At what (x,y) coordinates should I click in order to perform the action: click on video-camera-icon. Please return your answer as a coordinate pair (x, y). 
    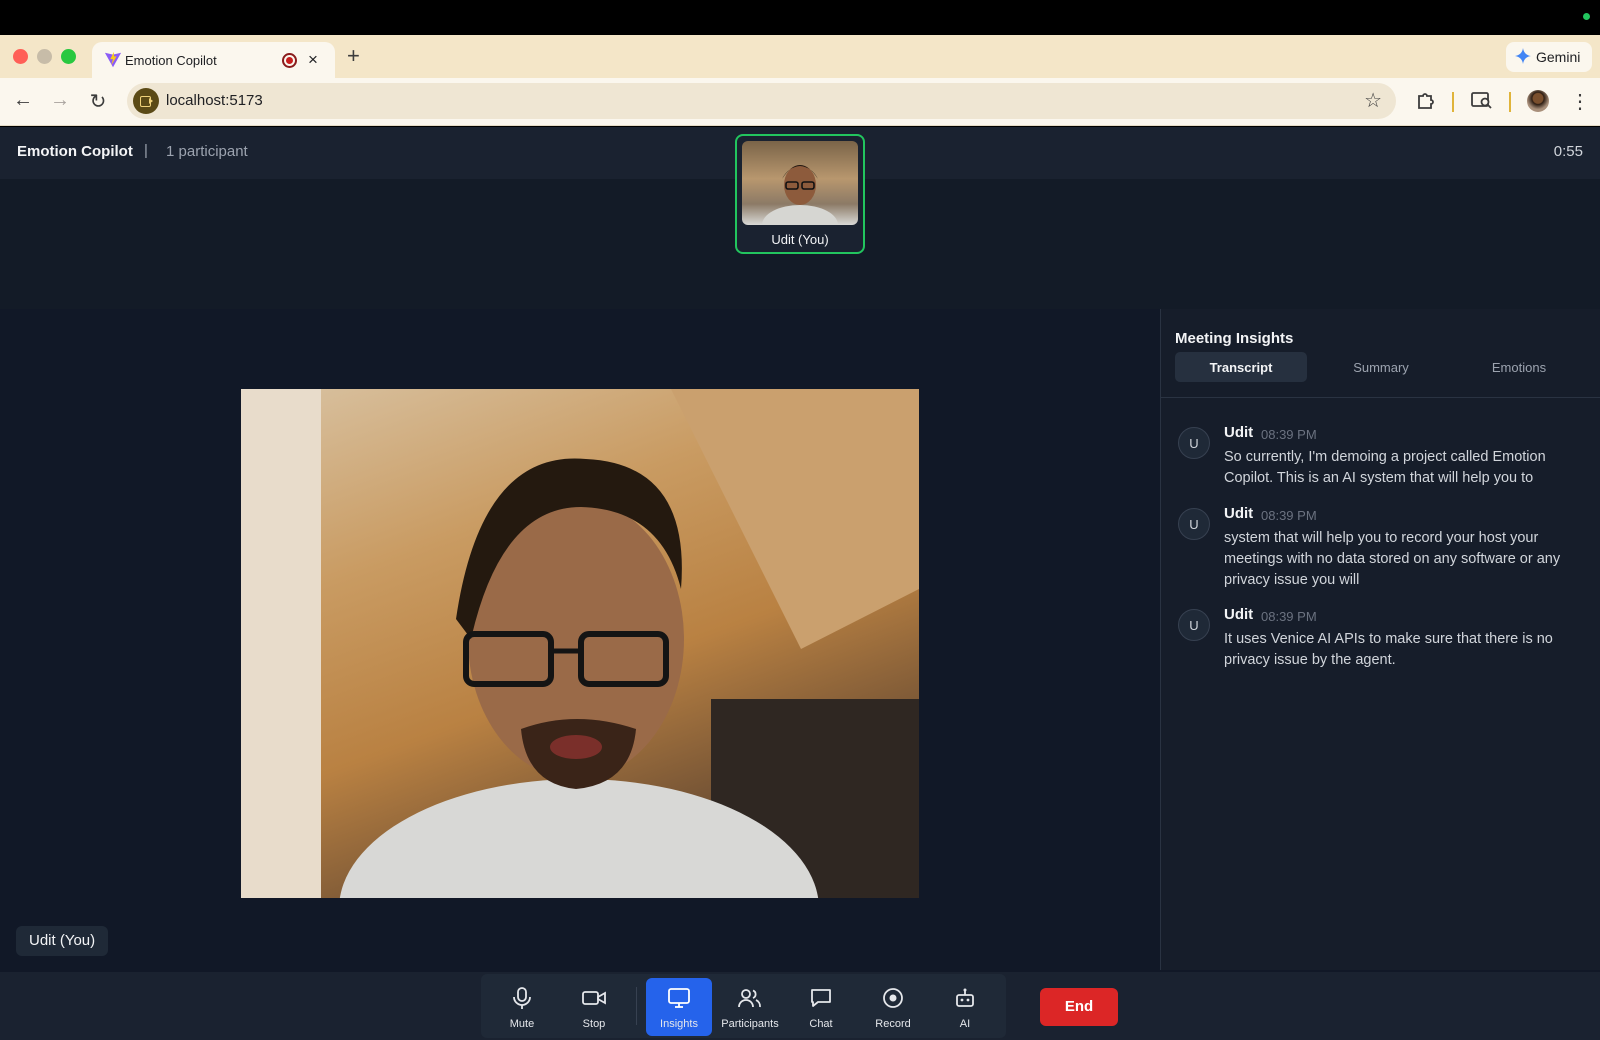
    Looking at the image, I should click on (594, 998).